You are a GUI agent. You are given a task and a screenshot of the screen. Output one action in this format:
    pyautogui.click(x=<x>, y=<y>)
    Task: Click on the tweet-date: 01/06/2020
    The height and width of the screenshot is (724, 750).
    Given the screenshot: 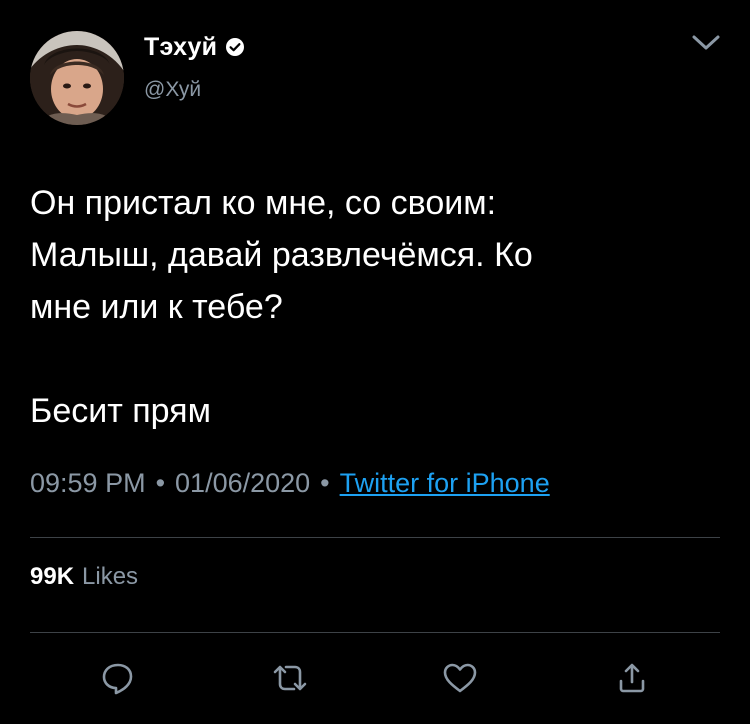 What is the action you would take?
    pyautogui.click(x=243, y=483)
    